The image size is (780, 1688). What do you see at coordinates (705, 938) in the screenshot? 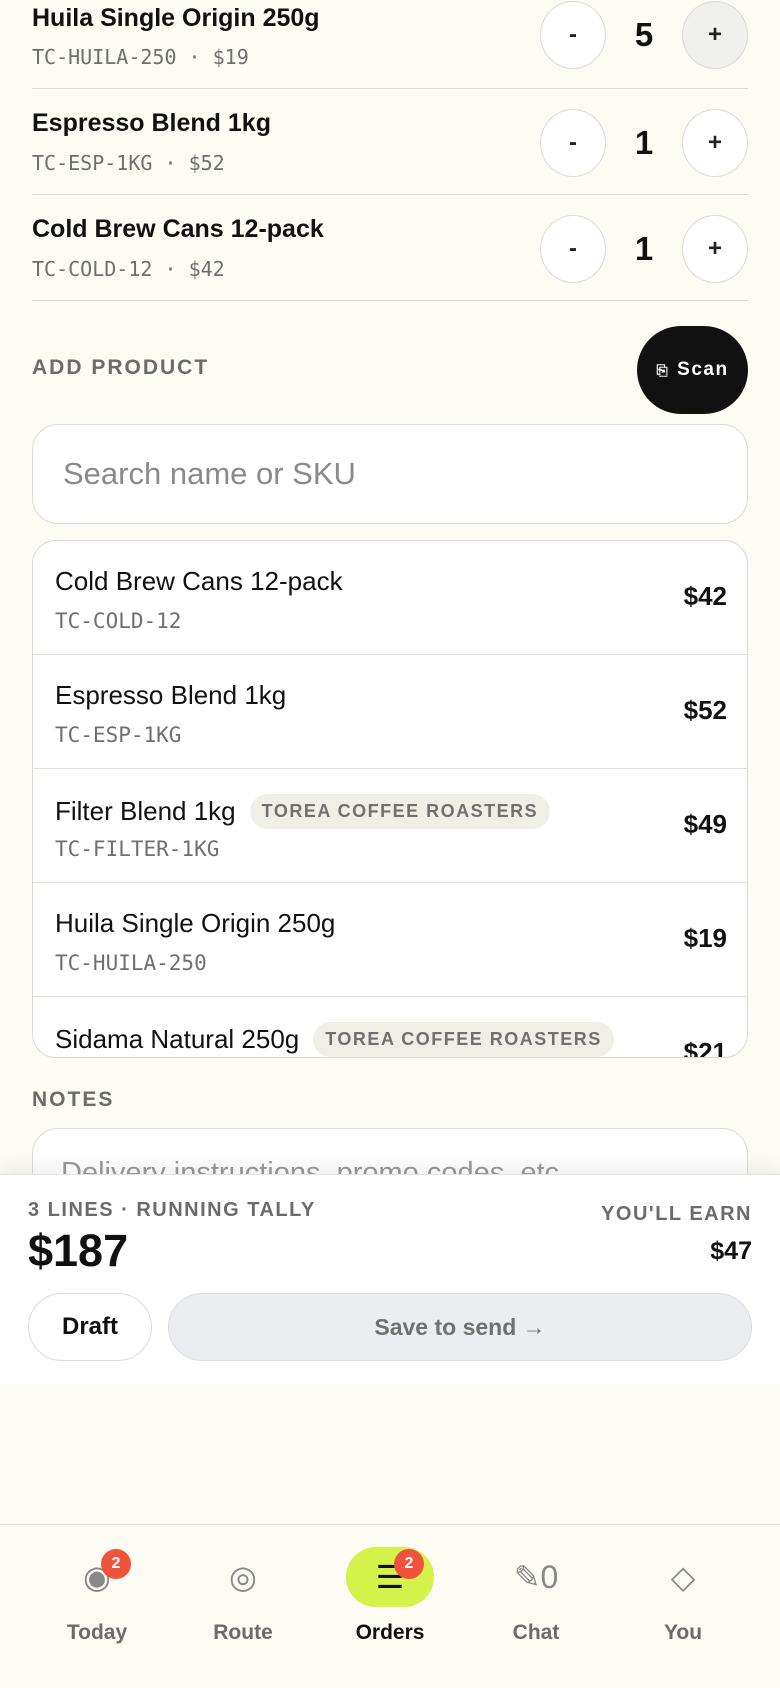
I see `product-result-price: $19` at bounding box center [705, 938].